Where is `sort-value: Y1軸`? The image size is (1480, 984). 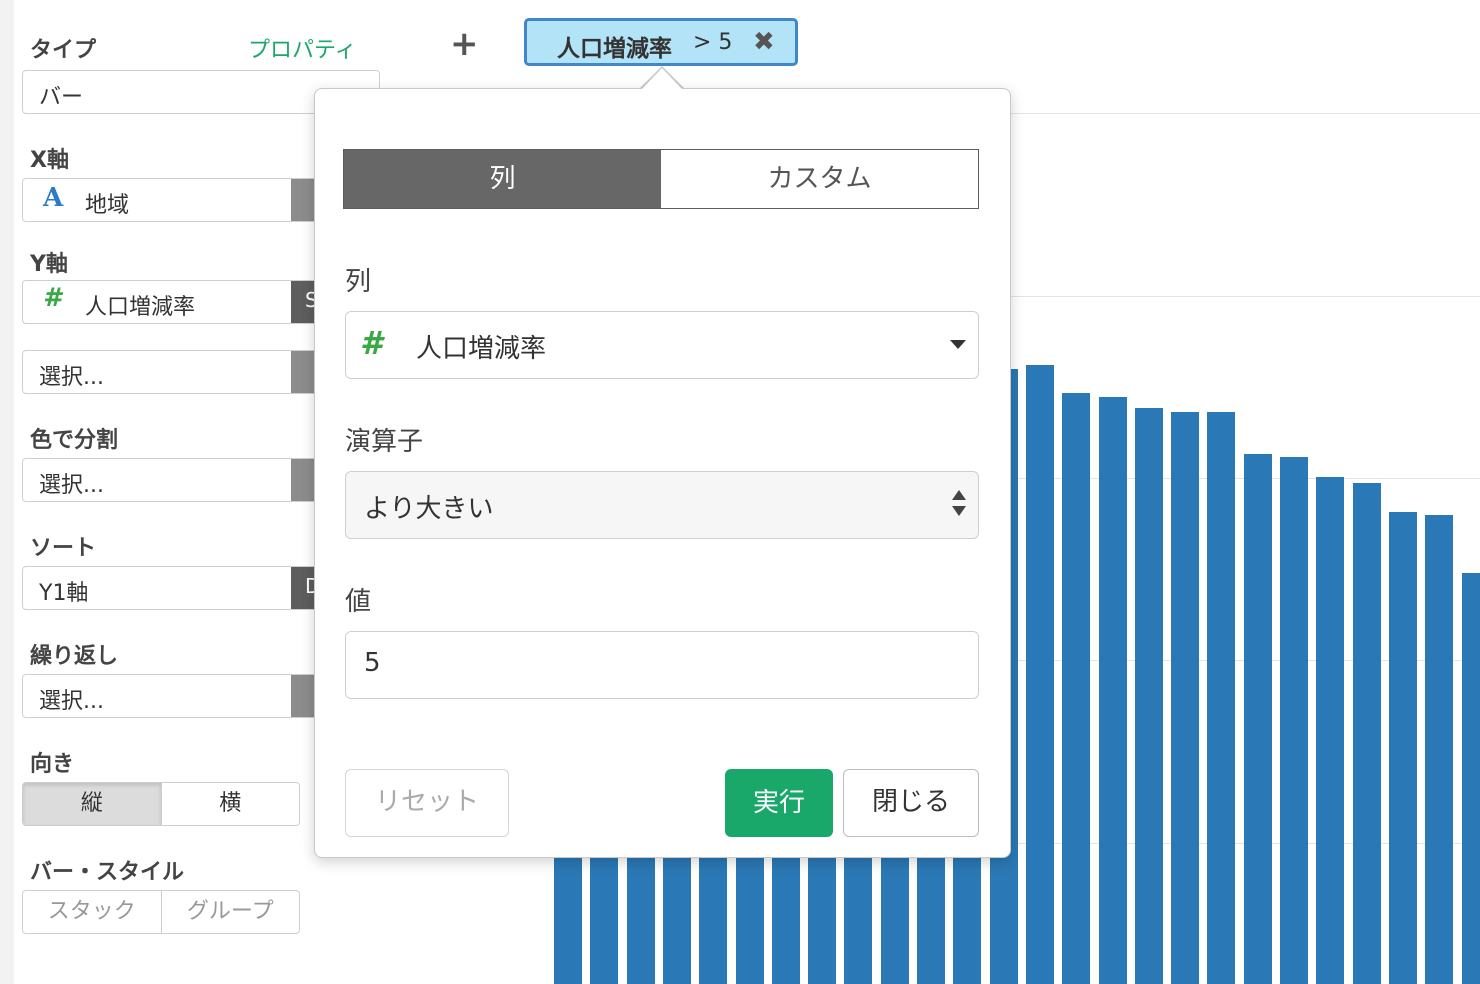 sort-value: Y1軸 is located at coordinates (64, 593).